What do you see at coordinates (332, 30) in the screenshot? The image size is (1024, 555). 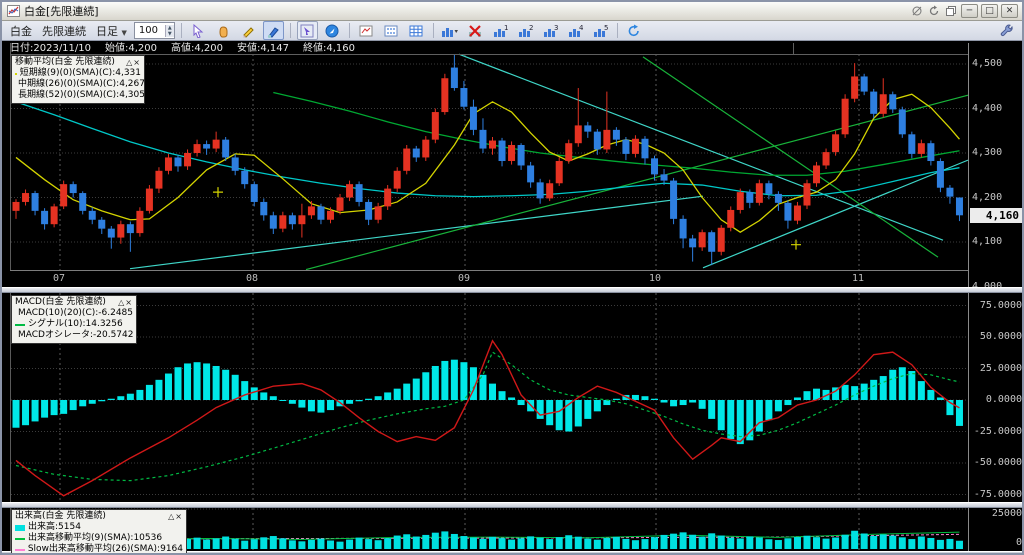 I see `compass-tool-button` at bounding box center [332, 30].